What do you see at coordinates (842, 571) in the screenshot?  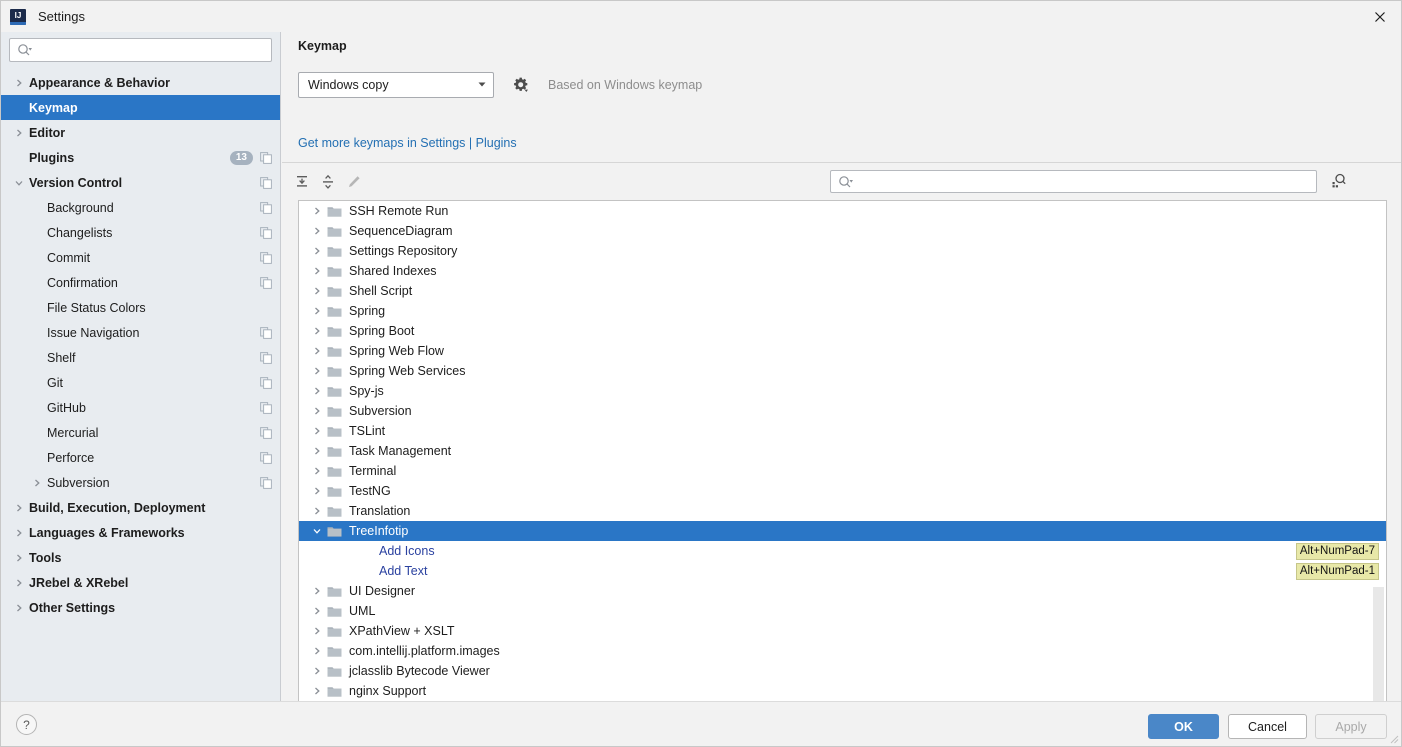 I see `keymap-action-row: Add Text Alt+NumPad-1` at bounding box center [842, 571].